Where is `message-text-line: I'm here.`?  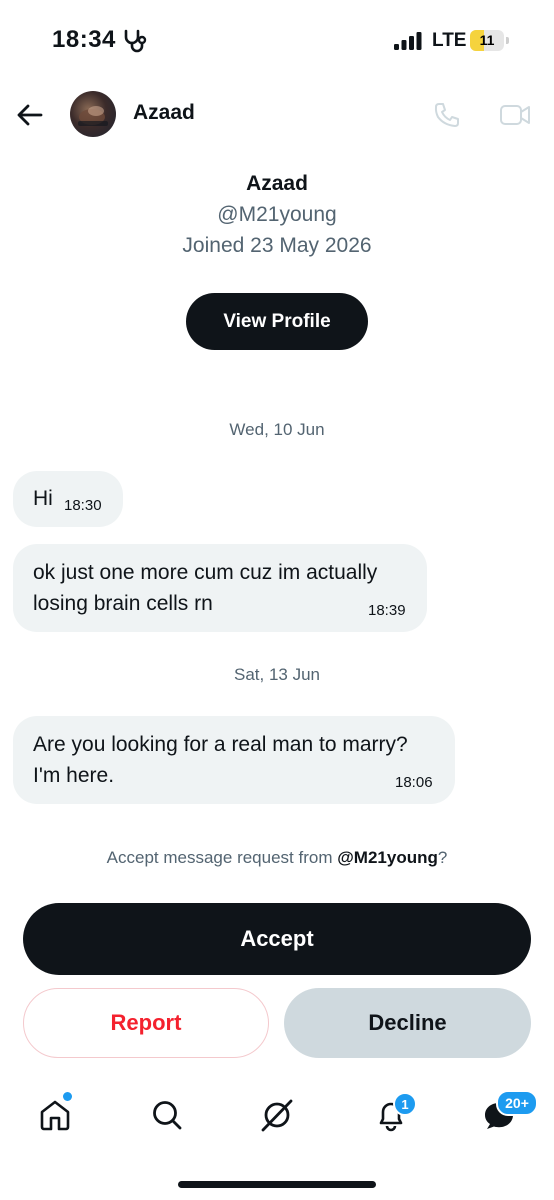 message-text-line: I'm here. is located at coordinates (74, 775).